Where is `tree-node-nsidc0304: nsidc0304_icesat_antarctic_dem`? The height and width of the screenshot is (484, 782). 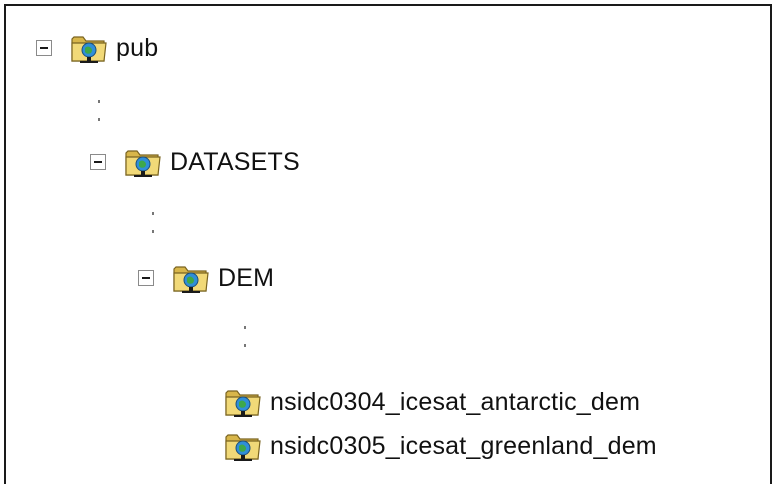
tree-node-nsidc0304: nsidc0304_icesat_antarctic_dem is located at coordinates (432, 402).